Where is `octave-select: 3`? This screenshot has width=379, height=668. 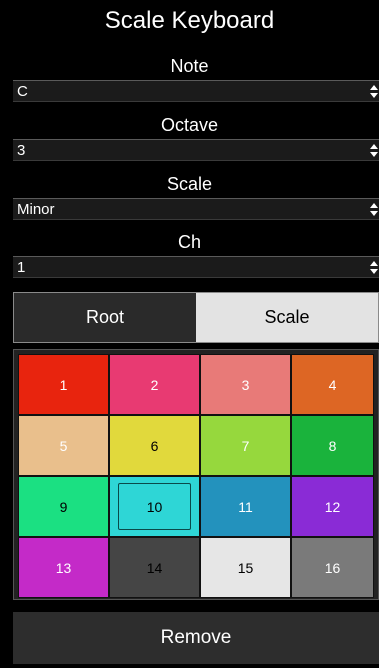
octave-select: 3 is located at coordinates (196, 150).